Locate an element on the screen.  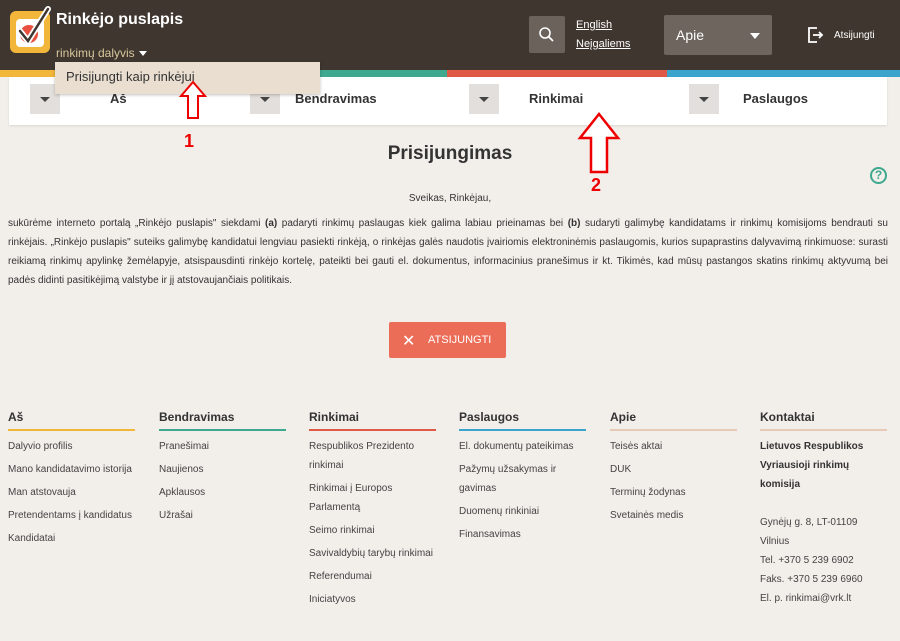
footer-column-title: Bendravimas is located at coordinates (222, 420).